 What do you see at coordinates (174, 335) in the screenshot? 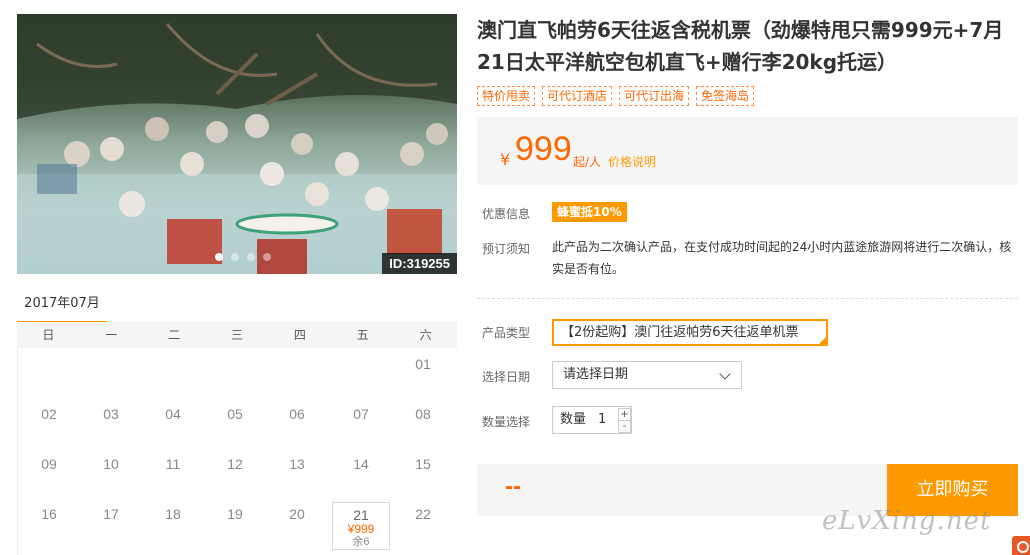
I see `weekday-label: 二` at bounding box center [174, 335].